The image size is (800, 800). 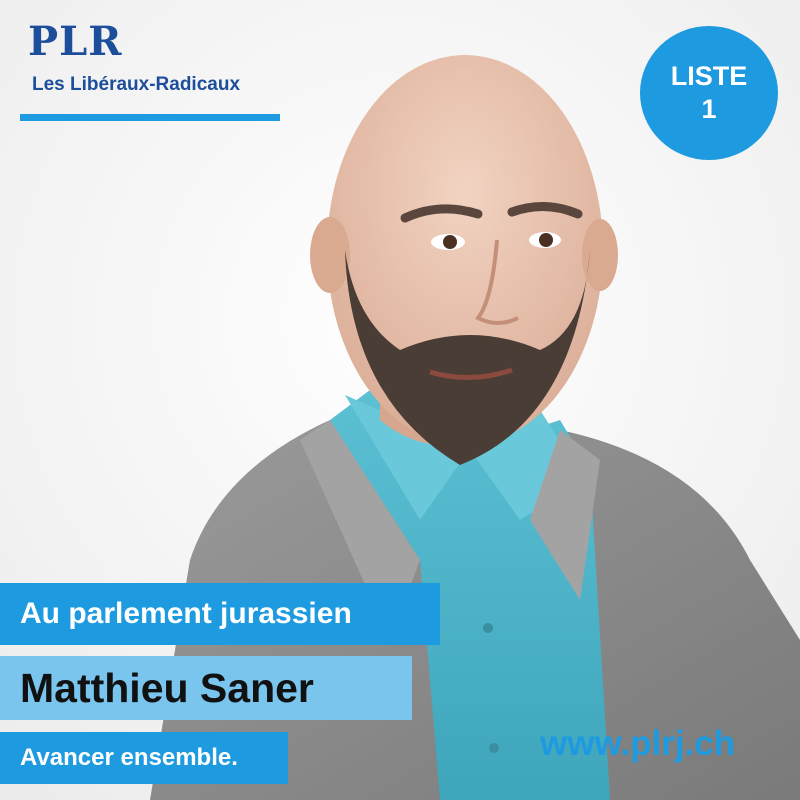 What do you see at coordinates (709, 93) in the screenshot?
I see `list-badge: LISTE 1` at bounding box center [709, 93].